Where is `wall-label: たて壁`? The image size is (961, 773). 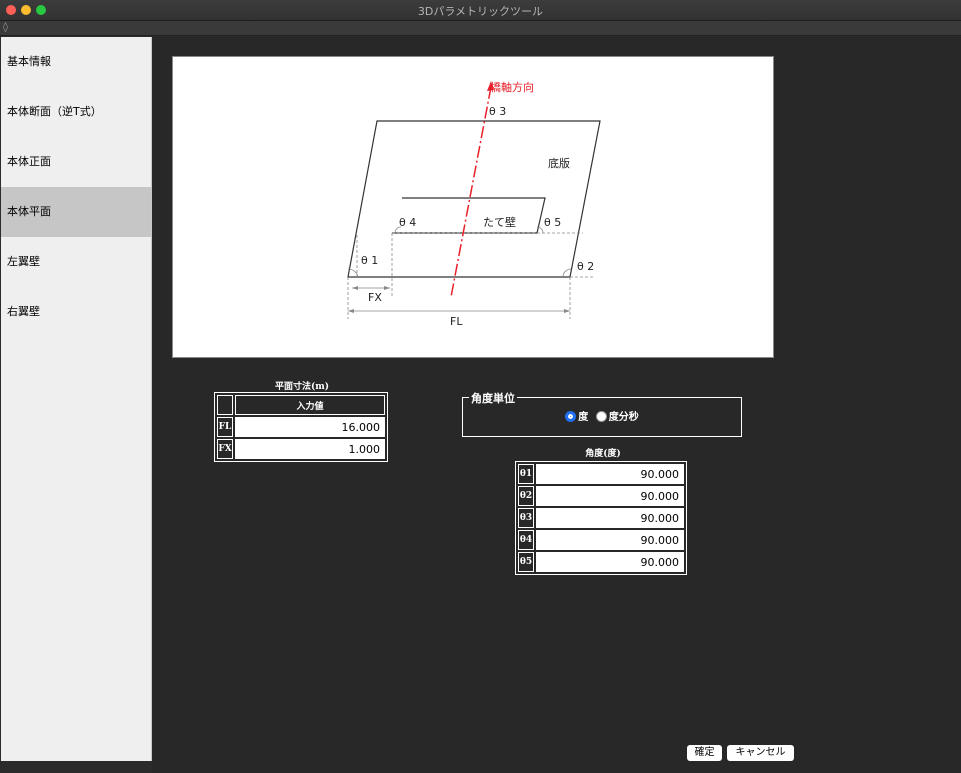 wall-label: たて壁 is located at coordinates (499, 222).